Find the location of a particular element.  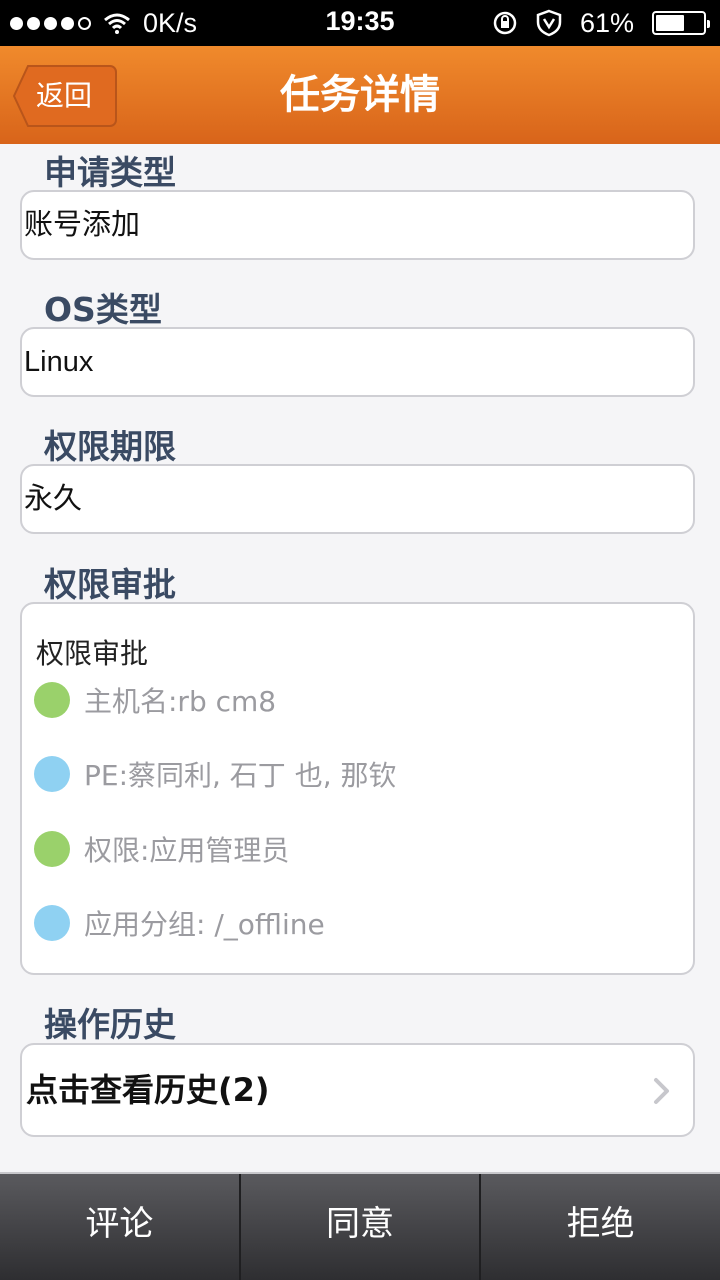

battery-percent: 61% is located at coordinates (606, 22).